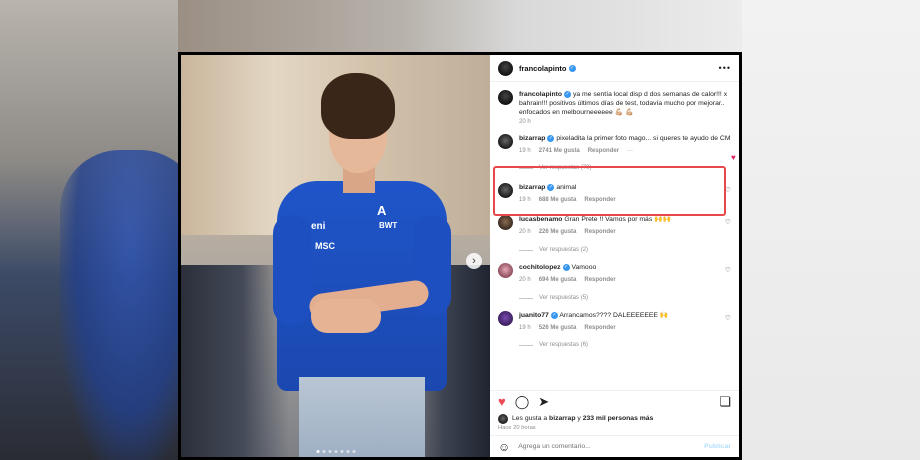 The height and width of the screenshot is (460, 920). Describe the element at coordinates (505, 68) in the screenshot. I see `author-avatar` at that location.